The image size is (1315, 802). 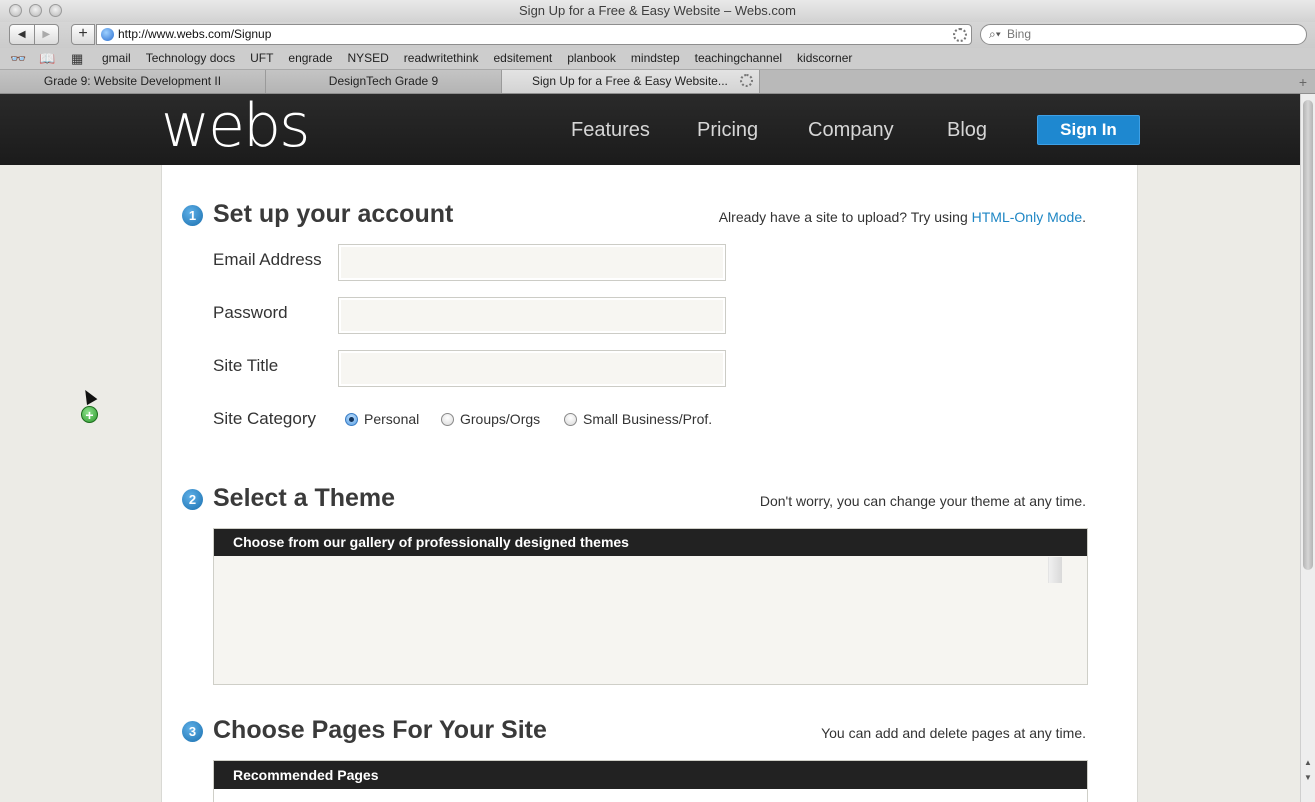 I want to click on step-2-badge: 2, so click(x=192, y=499).